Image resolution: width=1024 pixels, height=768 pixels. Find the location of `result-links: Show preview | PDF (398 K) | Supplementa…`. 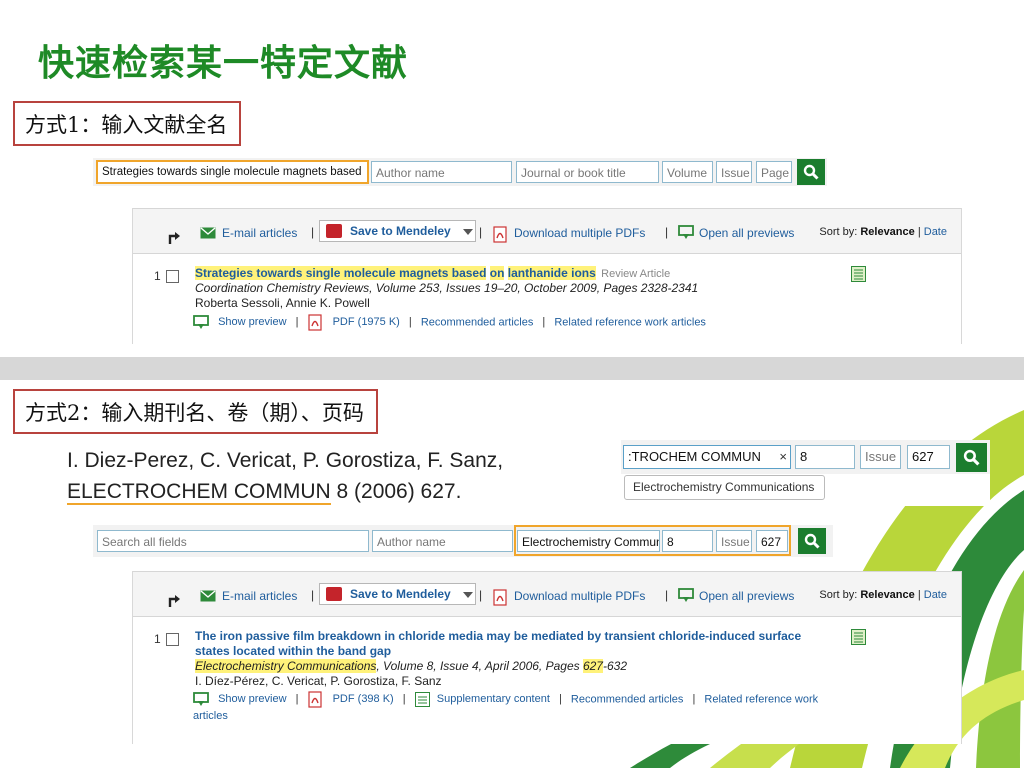

result-links: Show preview | PDF (398 K) | Supplementa… is located at coordinates (513, 708).